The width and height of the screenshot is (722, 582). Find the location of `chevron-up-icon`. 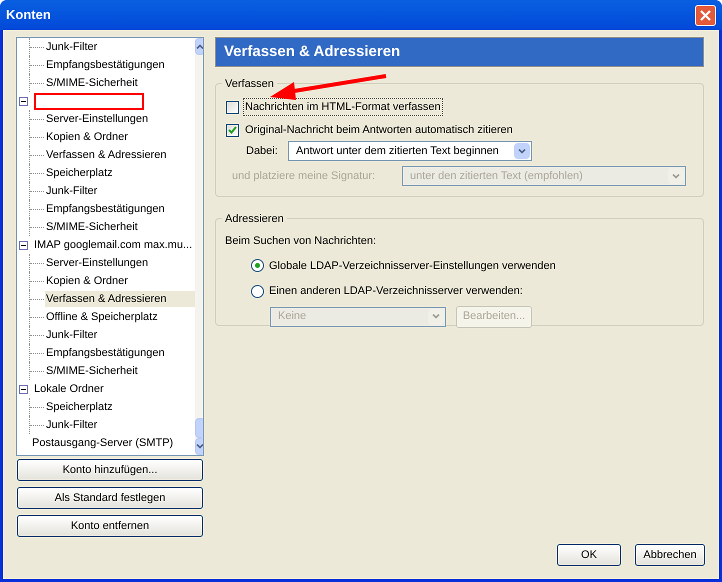

chevron-up-icon is located at coordinates (199, 46).